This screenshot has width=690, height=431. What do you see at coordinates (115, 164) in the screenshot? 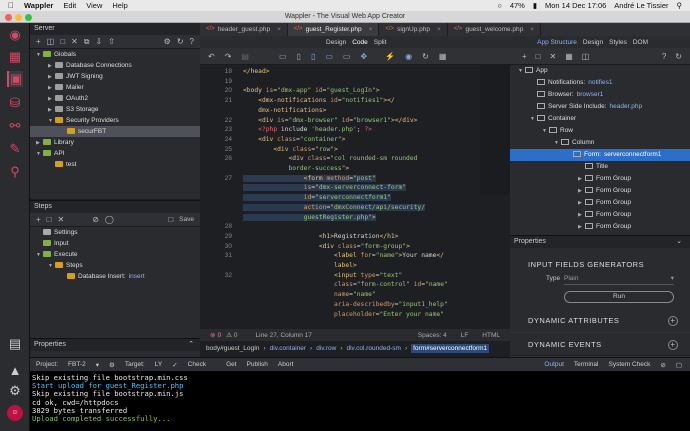
I see `server-tree-item: test` at bounding box center [115, 164].